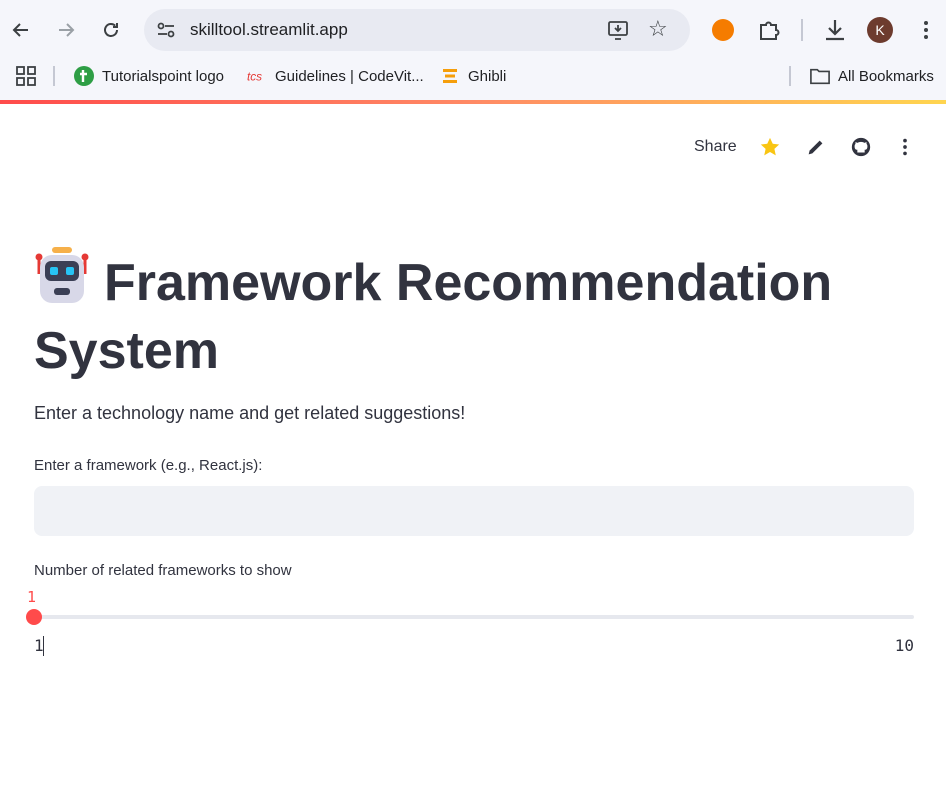 The image size is (946, 810). I want to click on site-settings-icon, so click(166, 30).